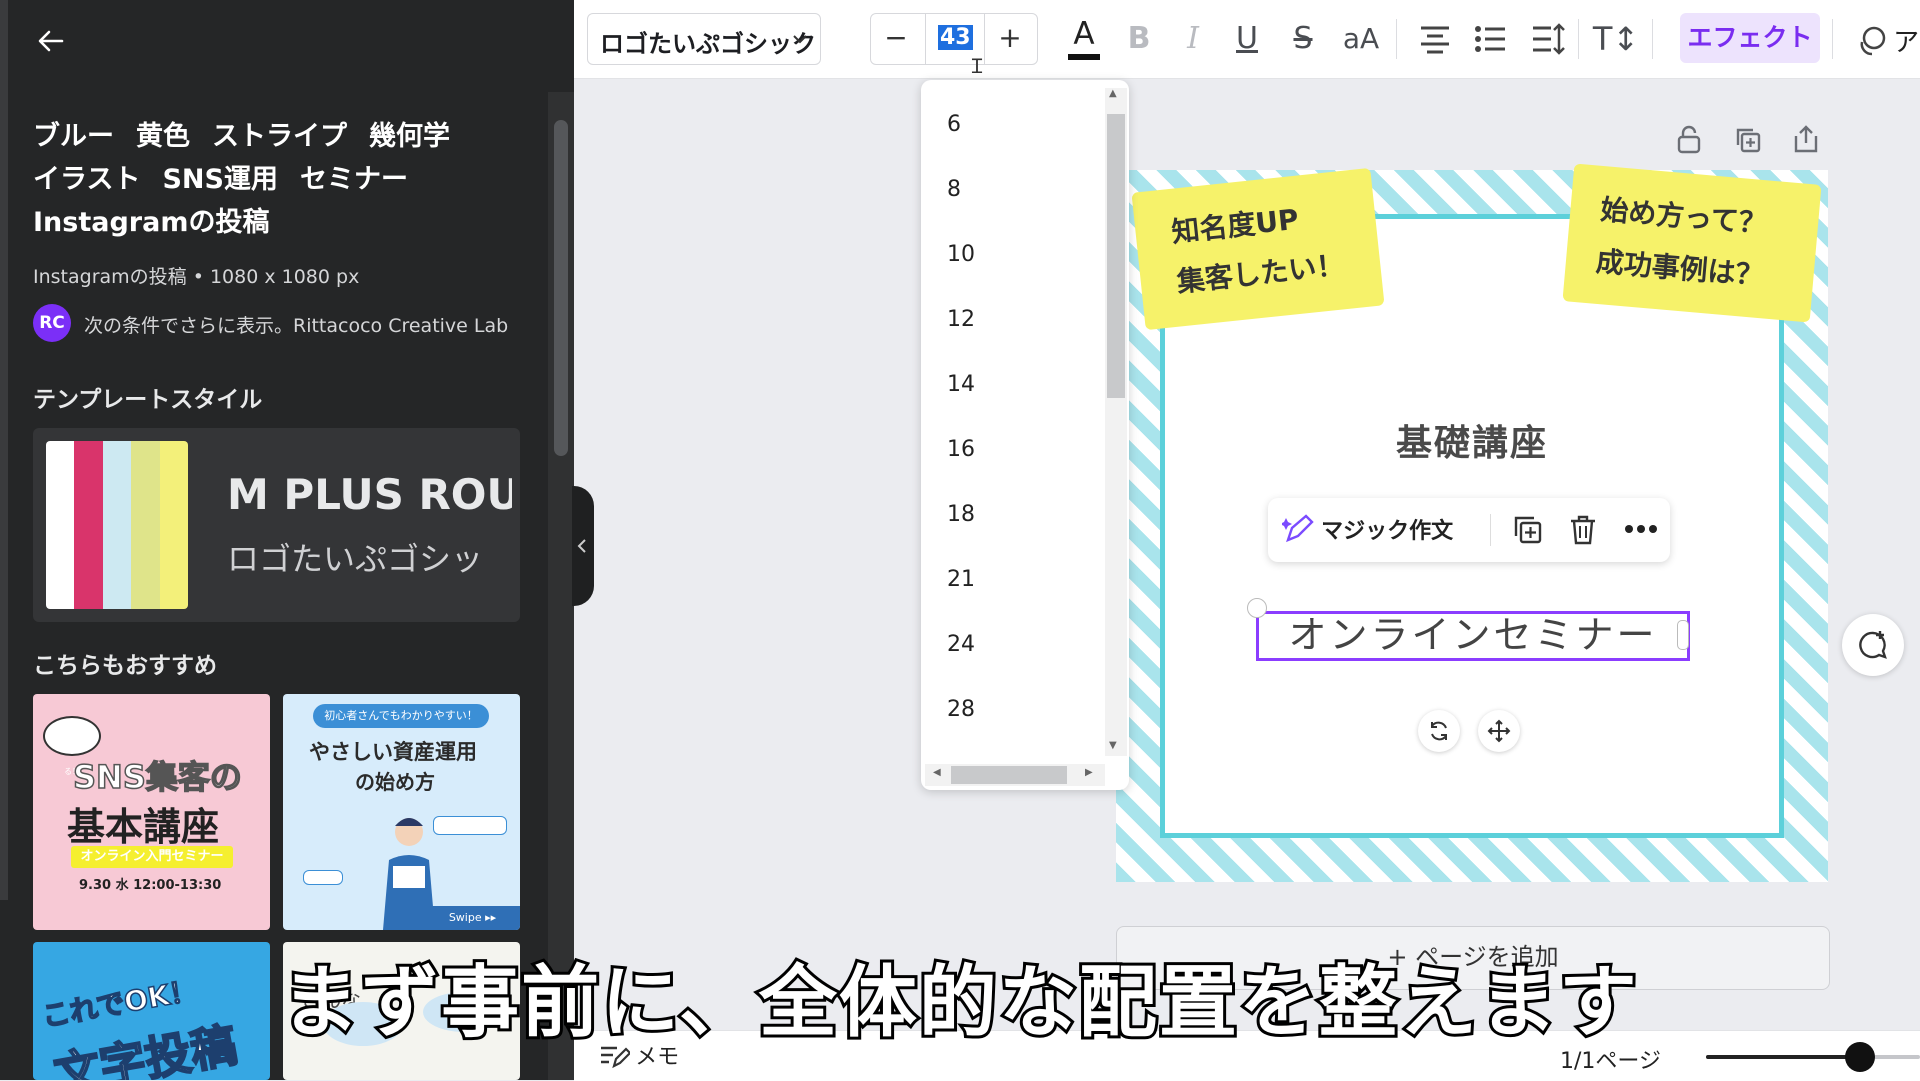 The image size is (1920, 1081). I want to click on arrow-left-icon, so click(51, 41).